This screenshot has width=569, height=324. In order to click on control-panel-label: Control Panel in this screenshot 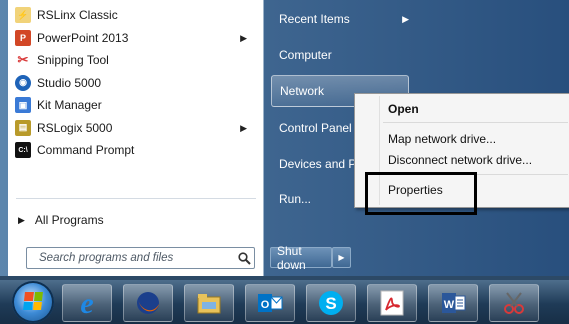, I will do `click(315, 128)`.